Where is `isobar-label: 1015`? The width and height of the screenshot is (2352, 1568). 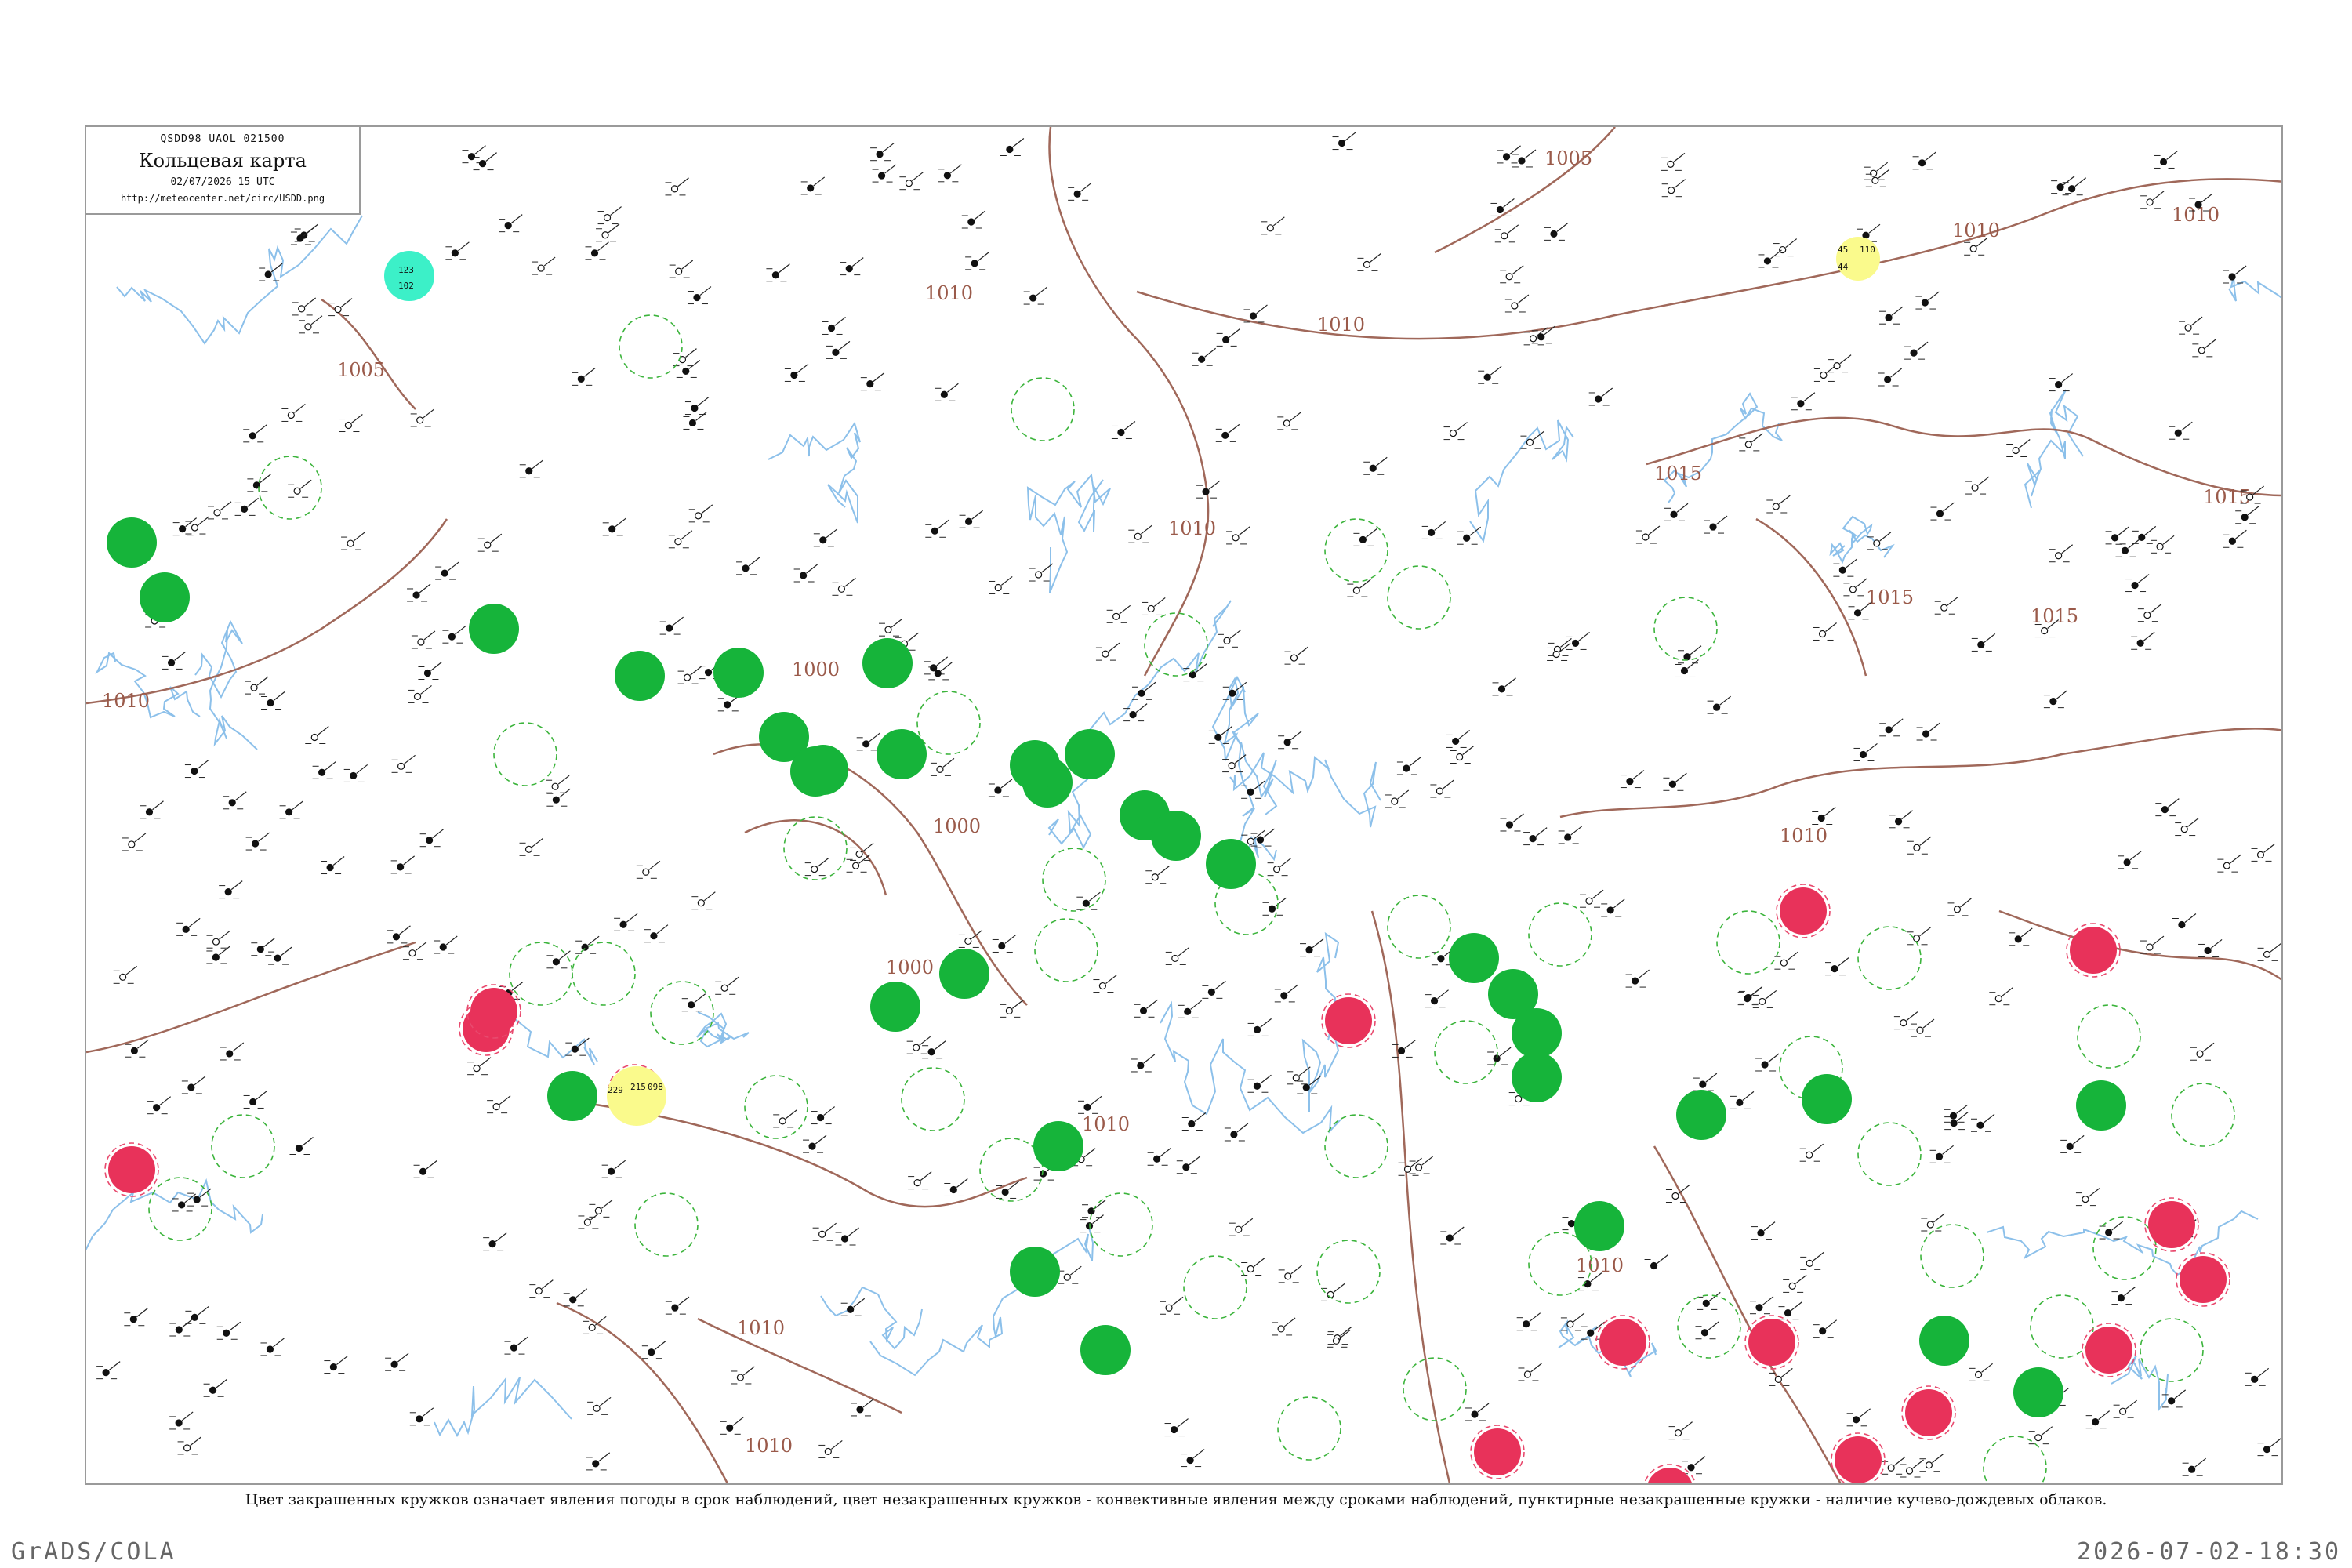
isobar-label: 1015 is located at coordinates (1890, 597).